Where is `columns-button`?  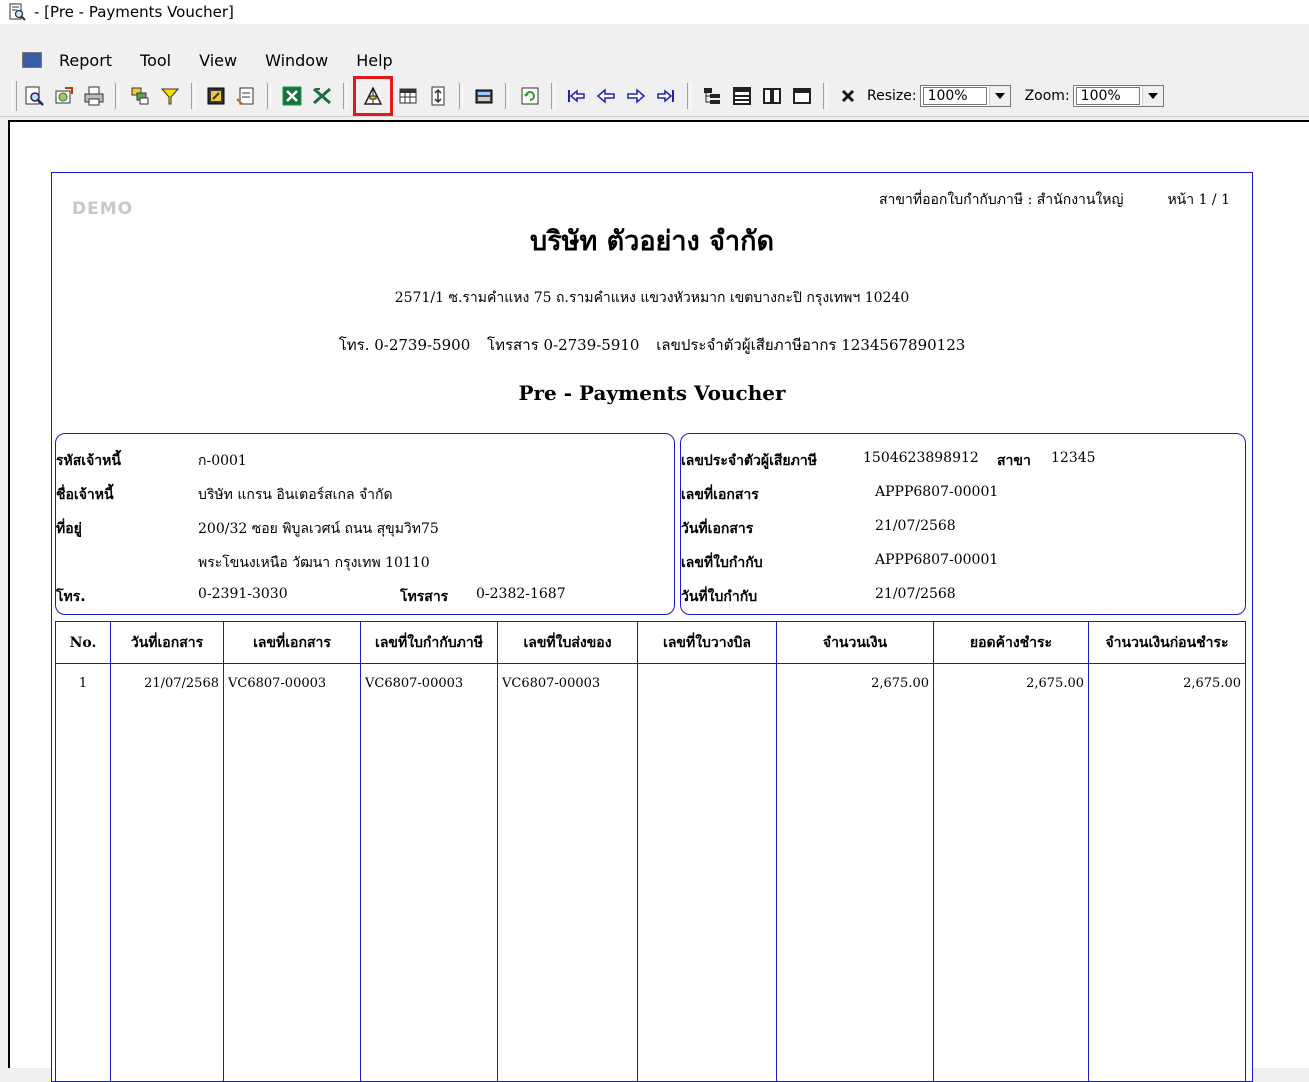 columns-button is located at coordinates (772, 96).